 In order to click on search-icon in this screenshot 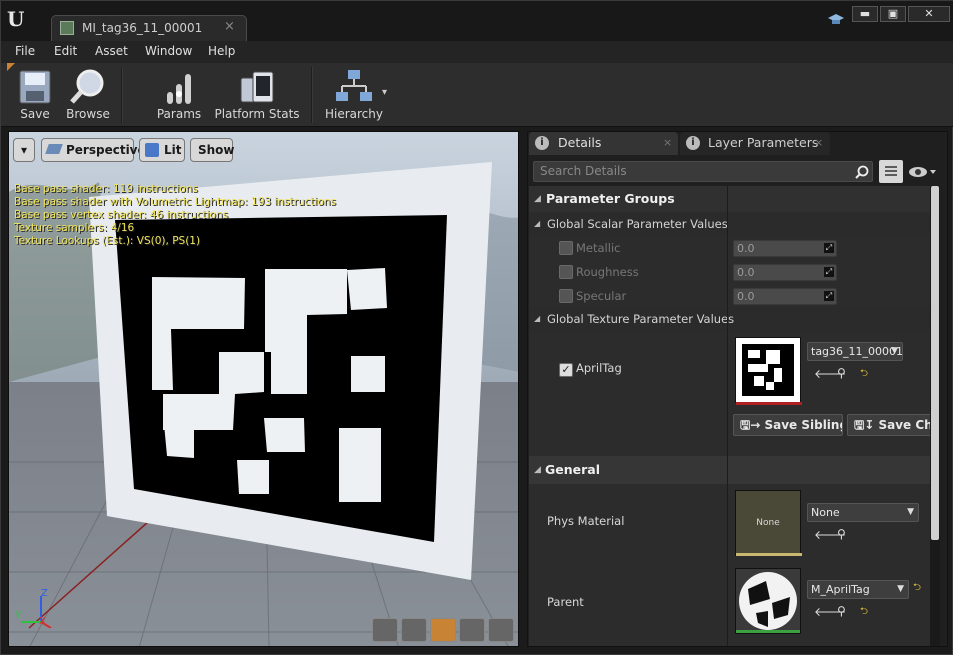, I will do `click(862, 172)`.